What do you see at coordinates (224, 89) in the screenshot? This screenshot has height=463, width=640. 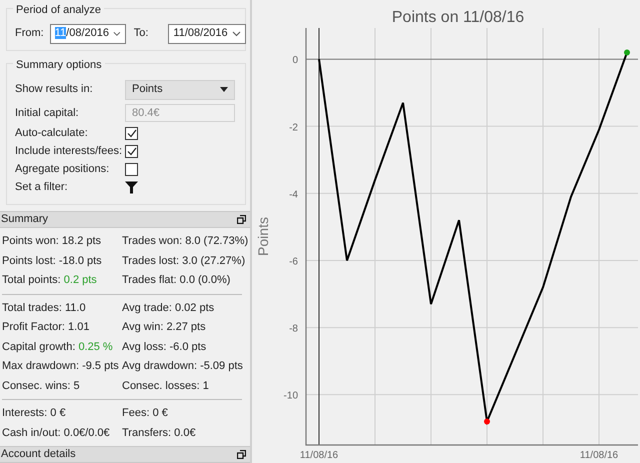 I see `dropdown-arrow-icon` at bounding box center [224, 89].